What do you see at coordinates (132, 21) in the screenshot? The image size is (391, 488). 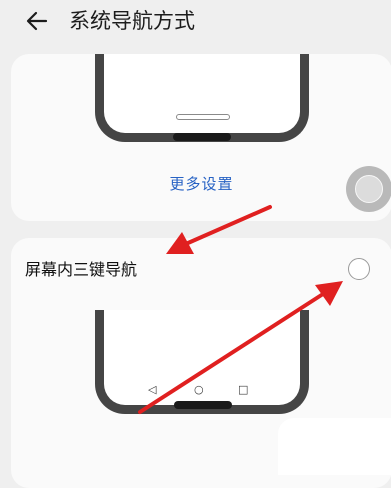 I see `page-title: 系统导航方式` at bounding box center [132, 21].